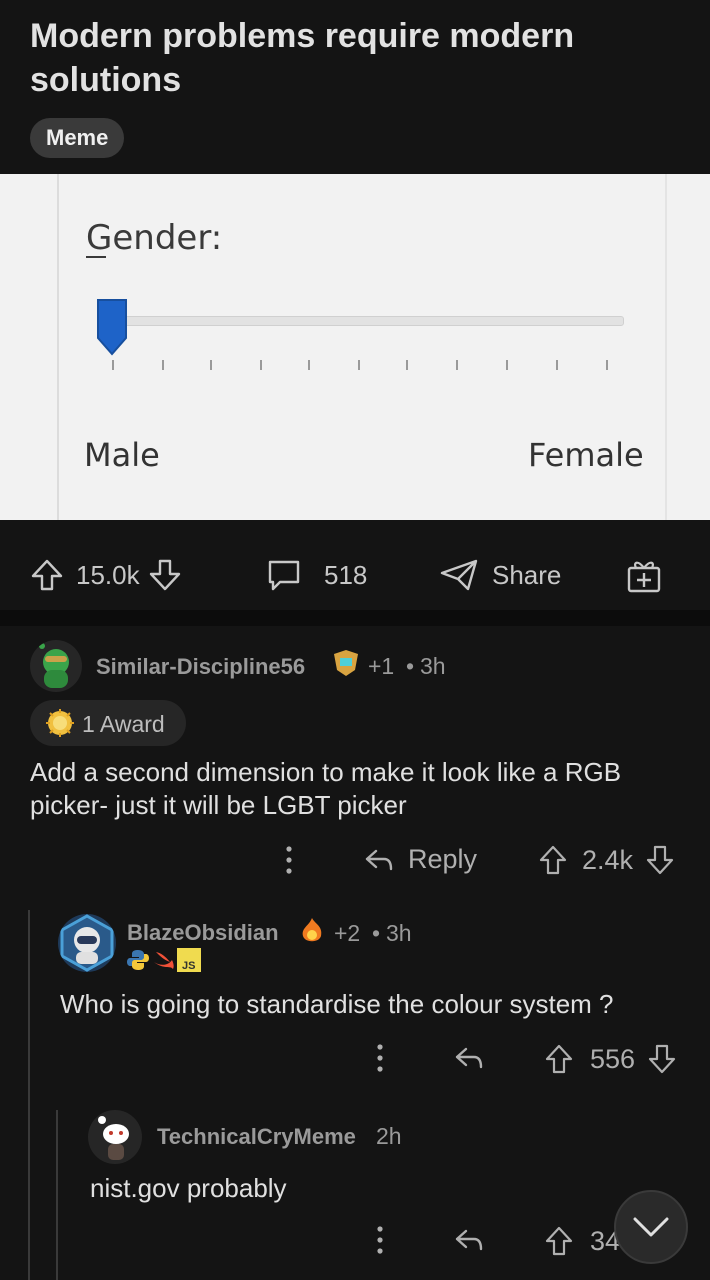  Describe the element at coordinates (346, 574) in the screenshot. I see `post-comment-count: 518` at that location.